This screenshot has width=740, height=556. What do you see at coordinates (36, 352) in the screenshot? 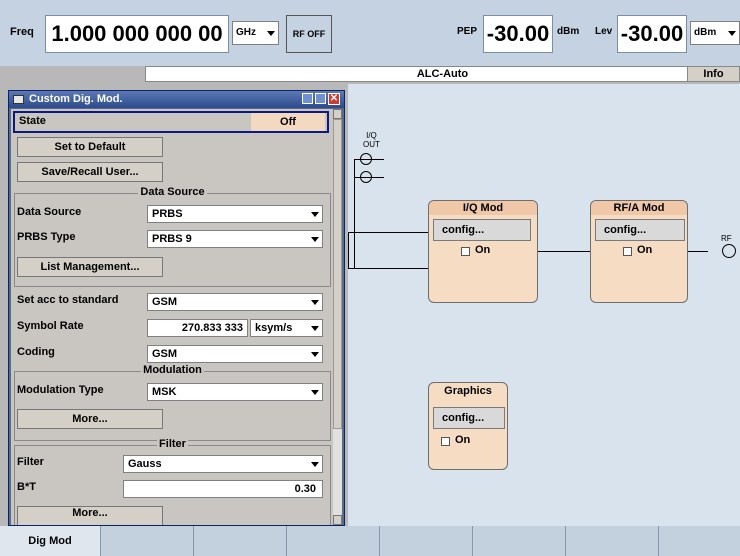
I see `coding-label: Coding` at bounding box center [36, 352].